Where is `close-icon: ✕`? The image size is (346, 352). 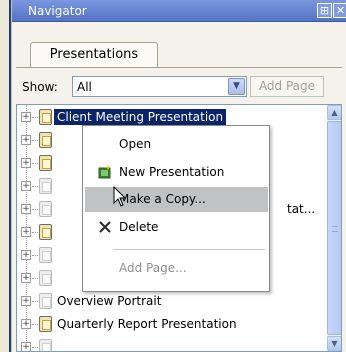
close-icon: ✕ is located at coordinates (340, 10).